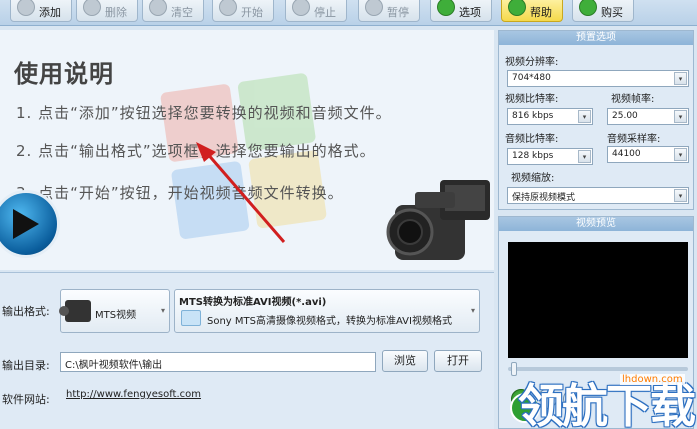 The width and height of the screenshot is (697, 429). Describe the element at coordinates (588, 8) in the screenshot. I see `buy-icon` at that location.